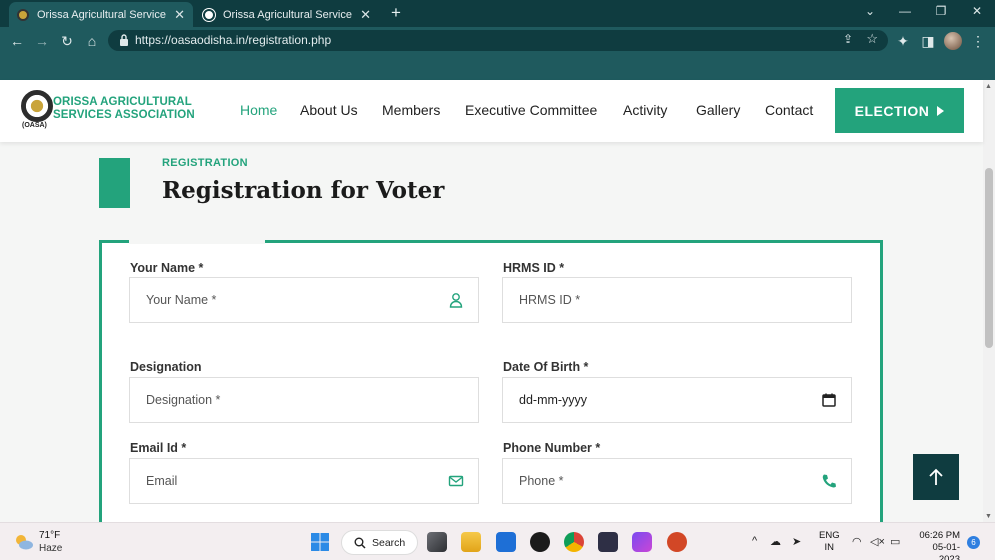 The height and width of the screenshot is (560, 995). Describe the element at coordinates (988, 86) in the screenshot. I see `scroll-up-arrow-icon: ▲` at that location.